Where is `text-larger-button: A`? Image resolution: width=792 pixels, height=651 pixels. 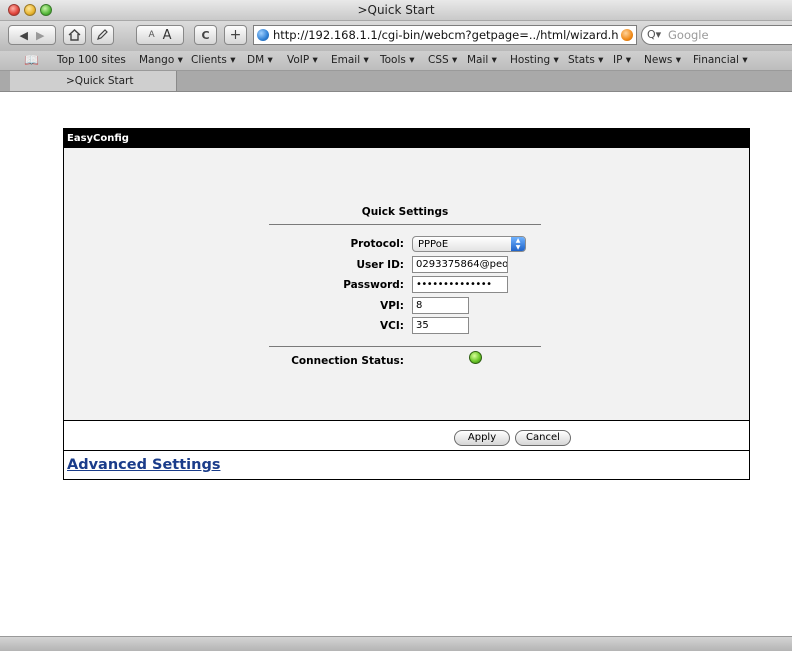 text-larger-button: A is located at coordinates (167, 35).